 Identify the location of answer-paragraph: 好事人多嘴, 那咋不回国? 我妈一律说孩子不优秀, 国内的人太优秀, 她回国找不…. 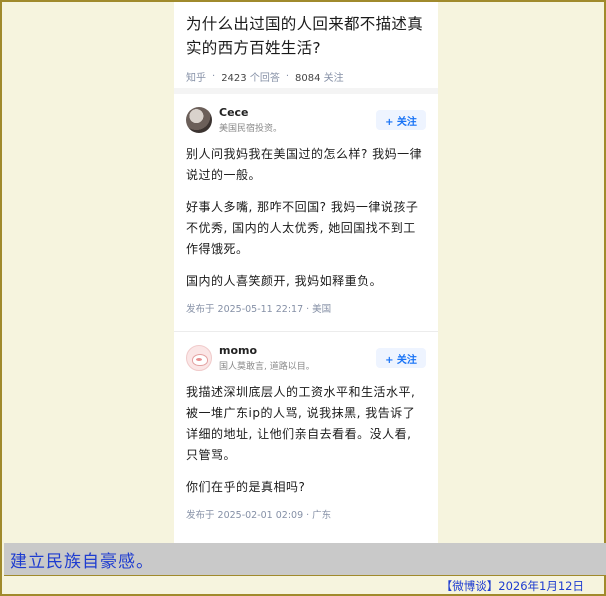
(302, 228).